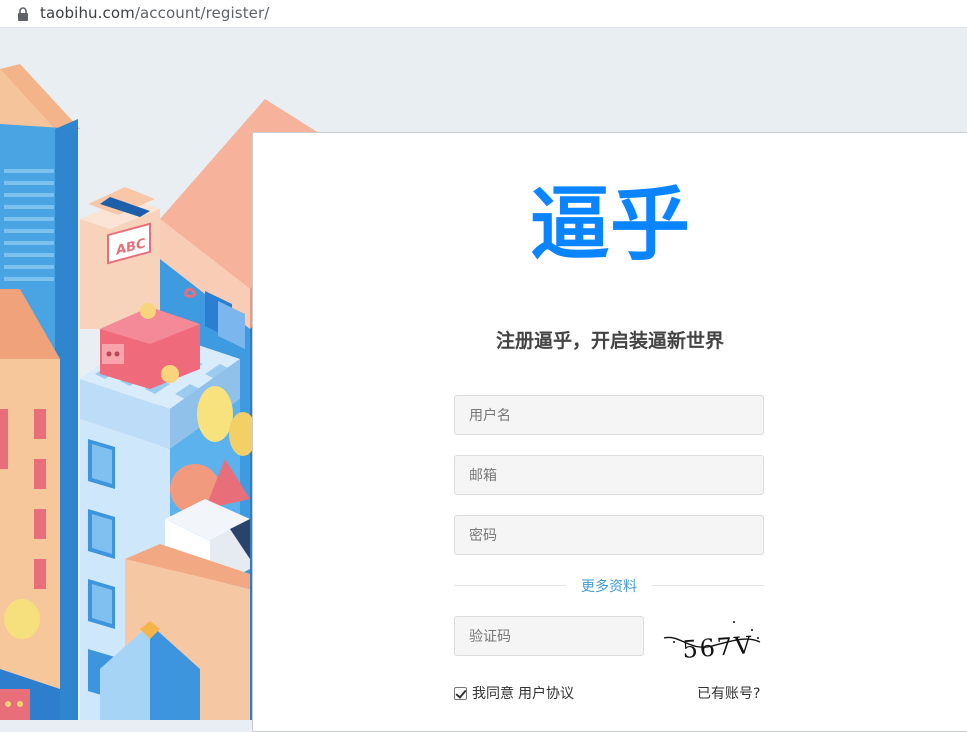 The width and height of the screenshot is (967, 732). I want to click on have-account-link: 已有账号?, so click(728, 693).